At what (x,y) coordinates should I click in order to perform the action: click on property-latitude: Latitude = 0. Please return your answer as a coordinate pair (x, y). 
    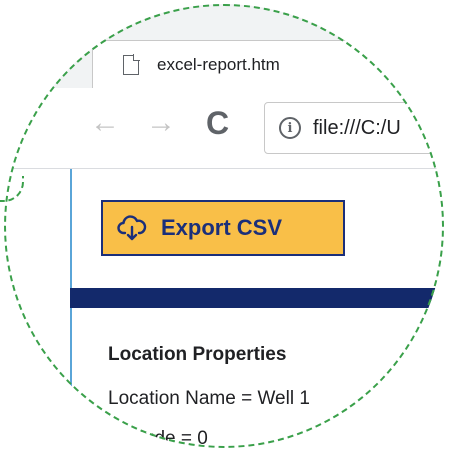
    Looking at the image, I should click on (158, 438).